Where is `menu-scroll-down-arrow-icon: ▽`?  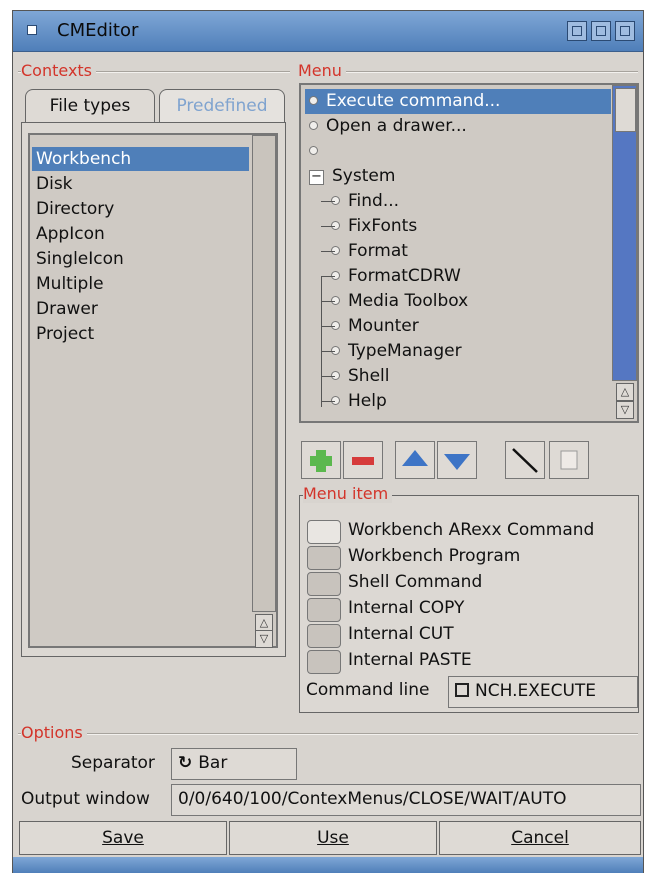
menu-scroll-down-arrow-icon: ▽ is located at coordinates (625, 410).